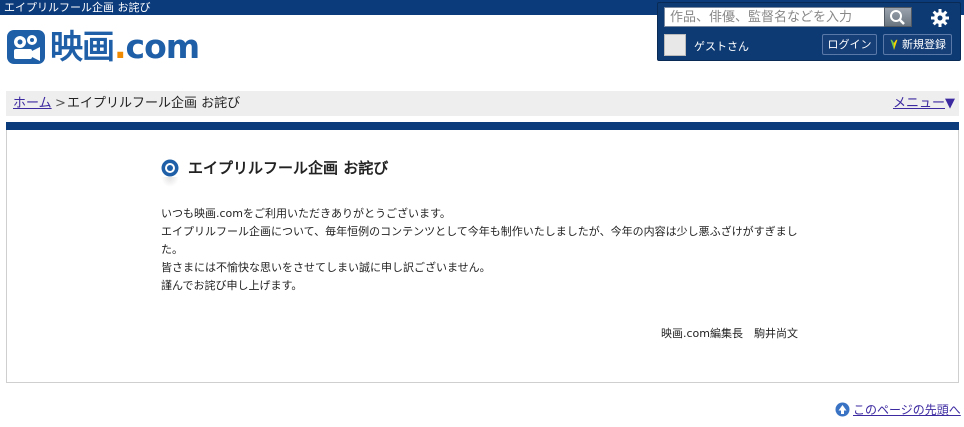 This screenshot has height=427, width=964. I want to click on title-bullet-icon, so click(170, 167).